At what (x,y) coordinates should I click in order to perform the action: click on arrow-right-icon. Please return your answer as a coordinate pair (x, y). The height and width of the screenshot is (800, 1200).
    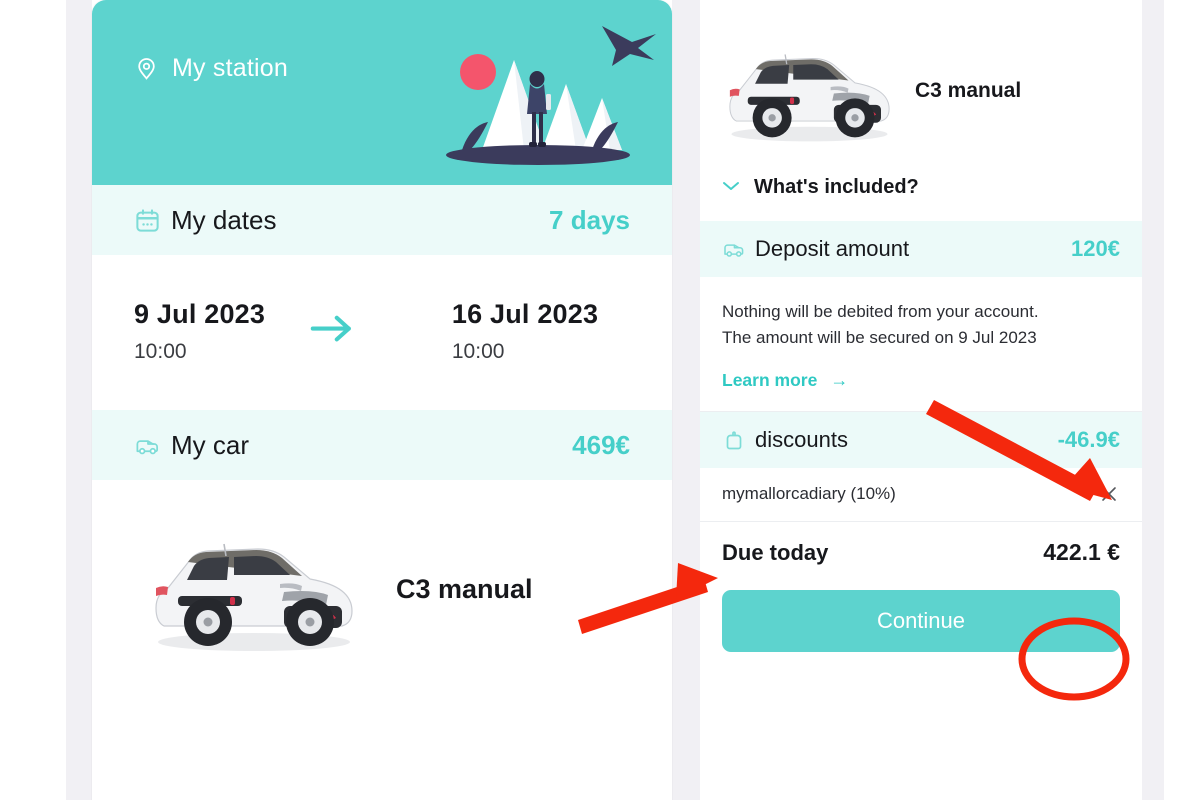
    Looking at the image, I should click on (332, 331).